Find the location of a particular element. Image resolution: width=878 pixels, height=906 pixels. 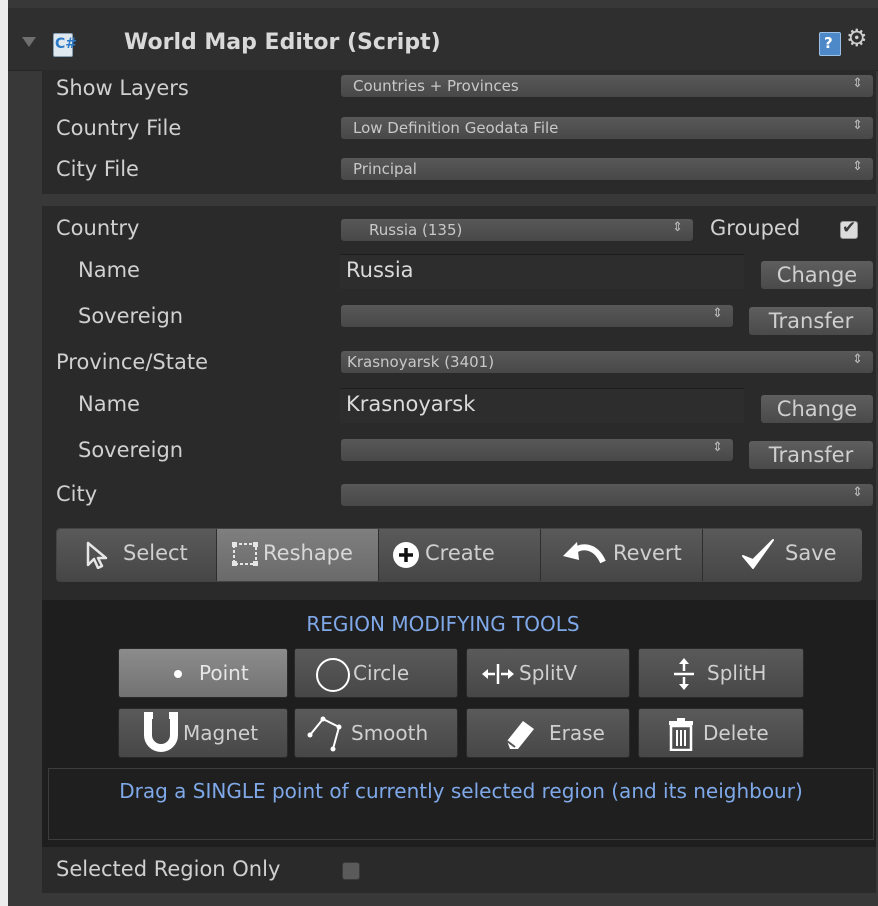

province-label: Province/State is located at coordinates (132, 362).